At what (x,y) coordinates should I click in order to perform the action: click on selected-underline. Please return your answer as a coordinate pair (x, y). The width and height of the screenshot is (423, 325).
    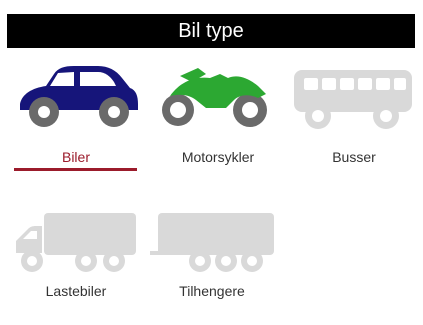
    Looking at the image, I should click on (75, 169).